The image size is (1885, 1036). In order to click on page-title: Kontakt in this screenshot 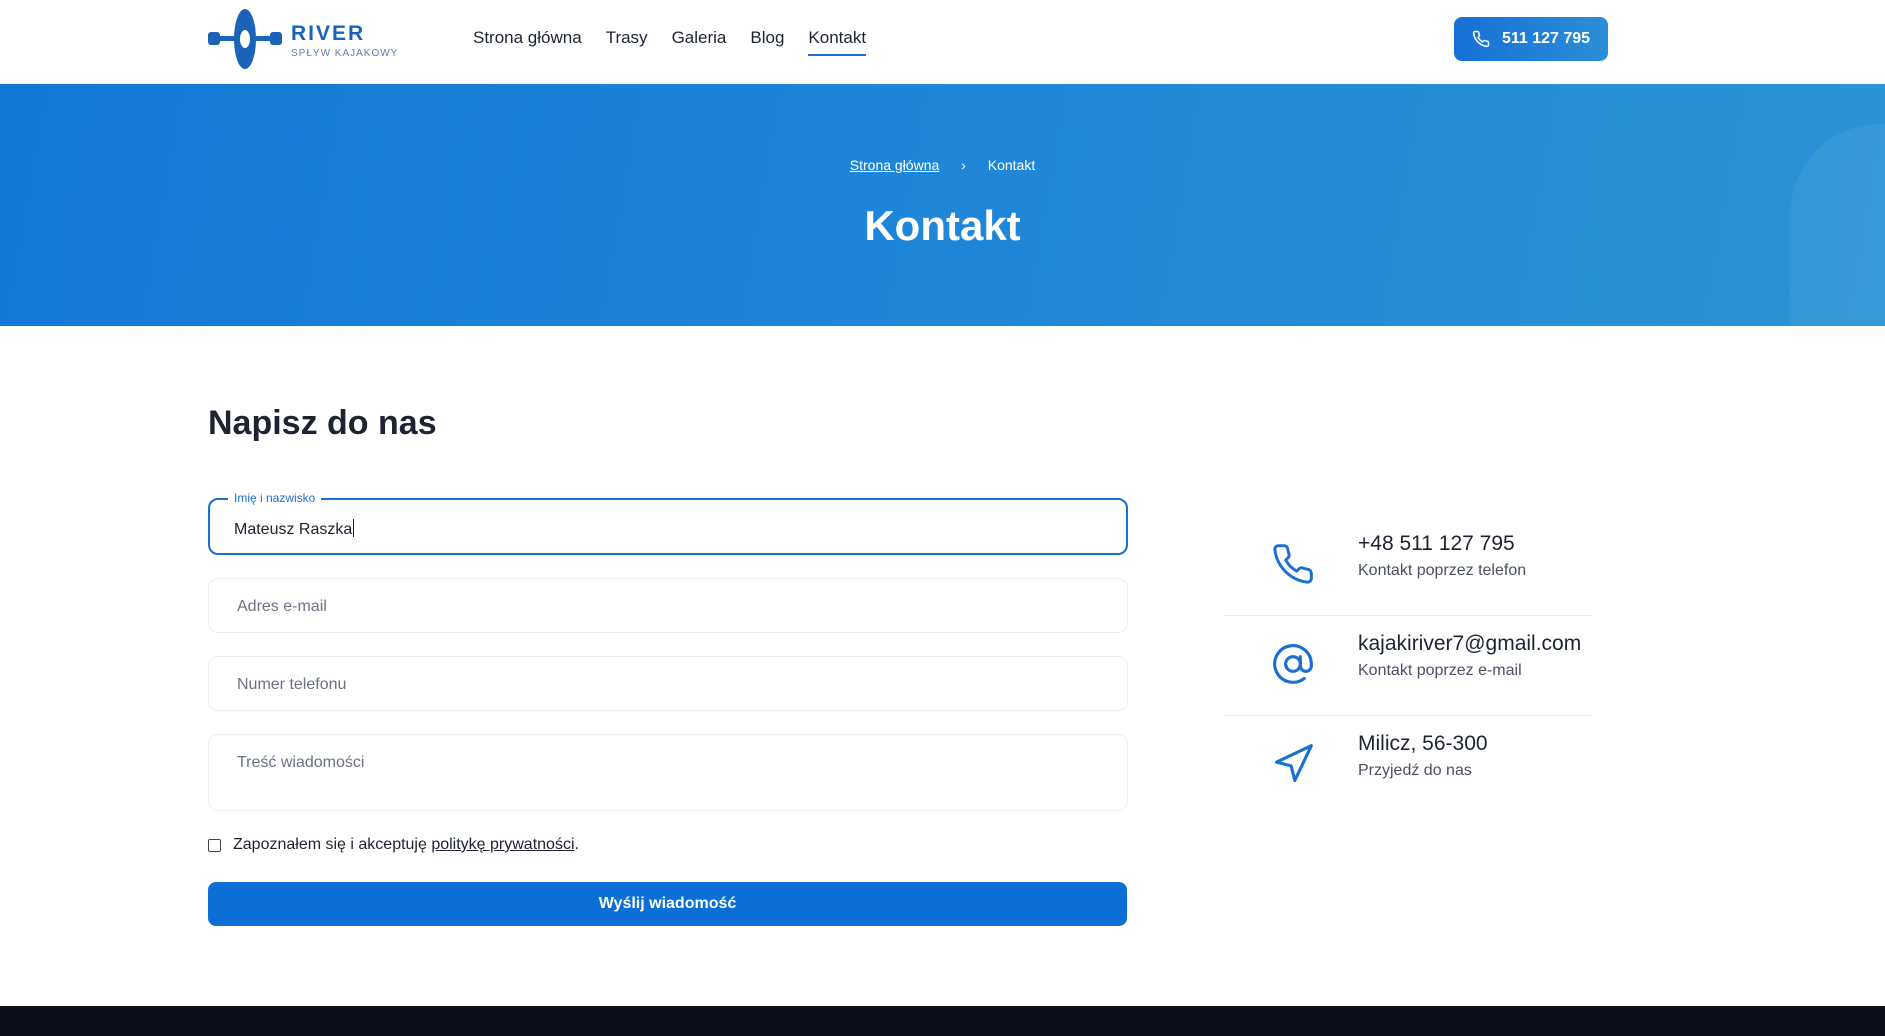, I will do `click(942, 225)`.